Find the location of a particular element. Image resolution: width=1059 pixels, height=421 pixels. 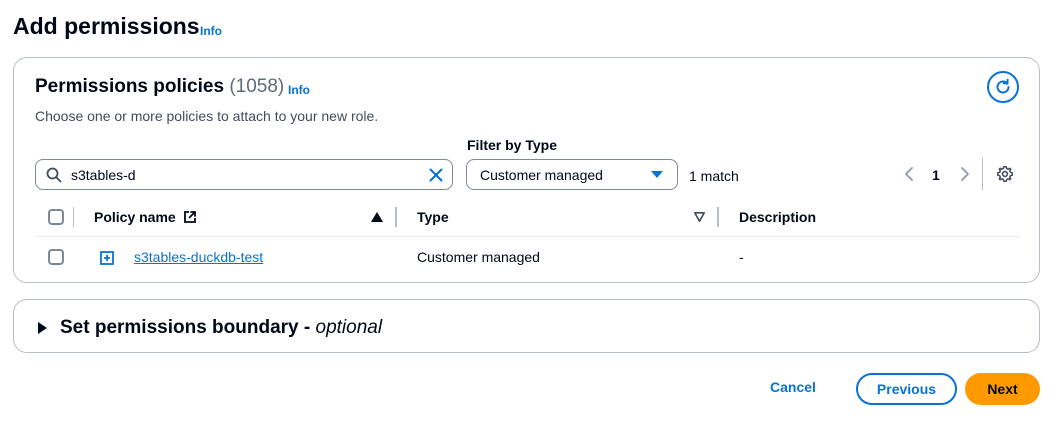

caret-down-icon is located at coordinates (657, 174).